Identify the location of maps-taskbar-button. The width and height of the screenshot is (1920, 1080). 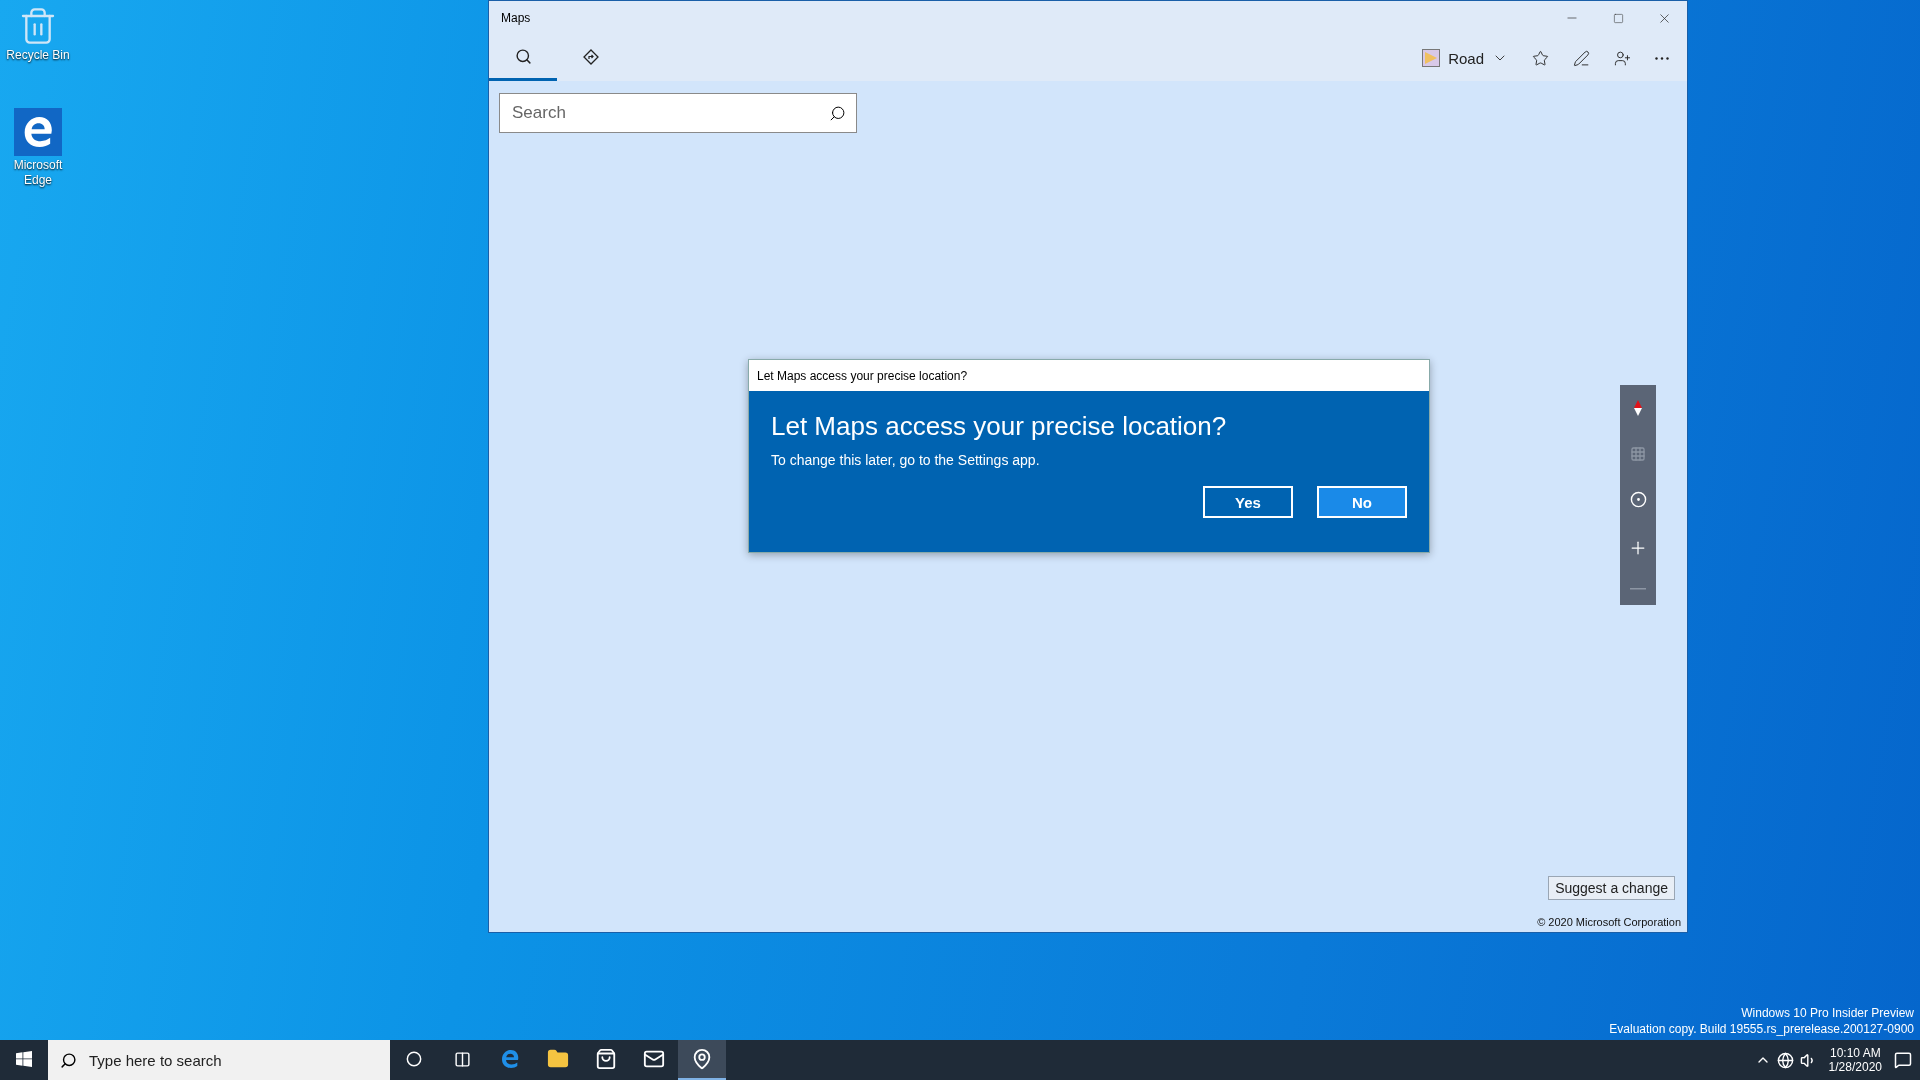
(702, 1060).